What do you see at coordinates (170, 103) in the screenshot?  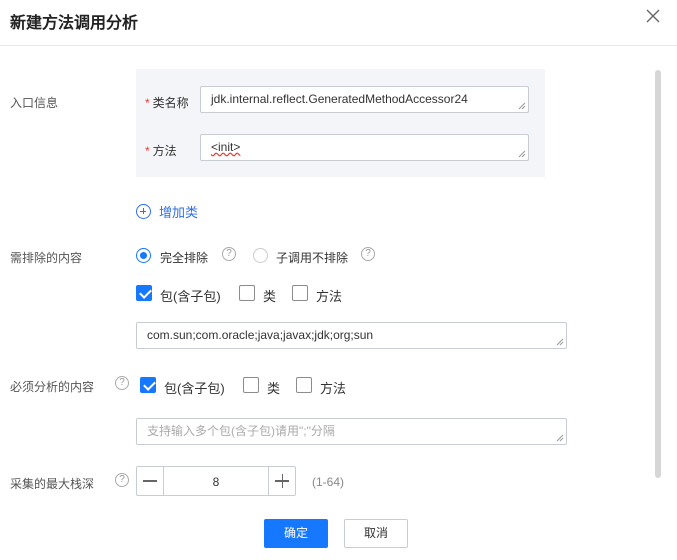 I see `class-name-text: 类名称` at bounding box center [170, 103].